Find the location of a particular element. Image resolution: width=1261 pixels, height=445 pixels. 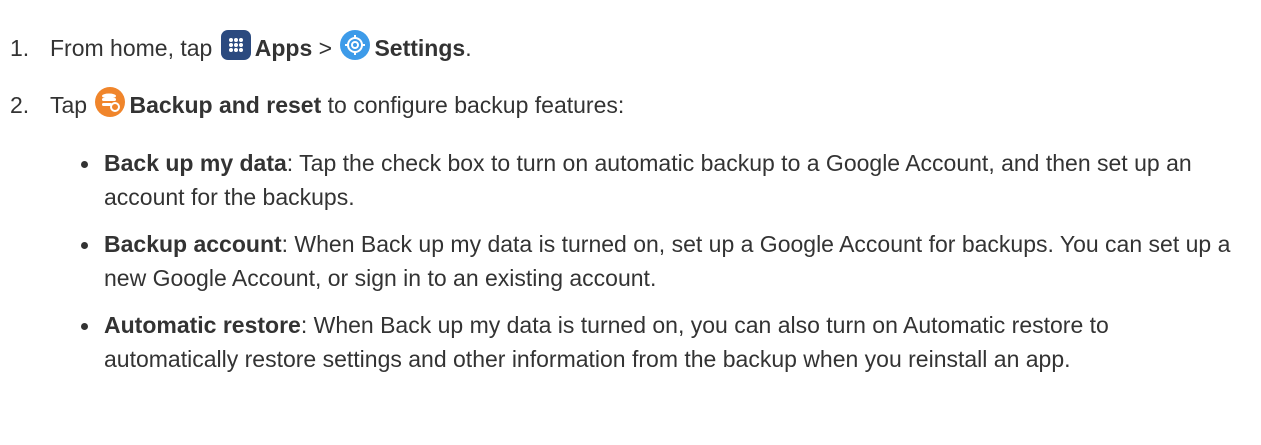

step-text: From home, tap is located at coordinates (131, 48).